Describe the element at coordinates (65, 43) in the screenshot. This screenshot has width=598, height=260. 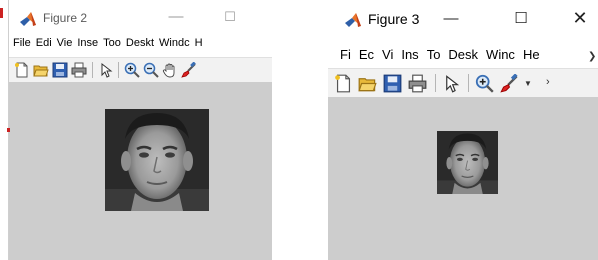
I see `menu-view: Vie` at that location.